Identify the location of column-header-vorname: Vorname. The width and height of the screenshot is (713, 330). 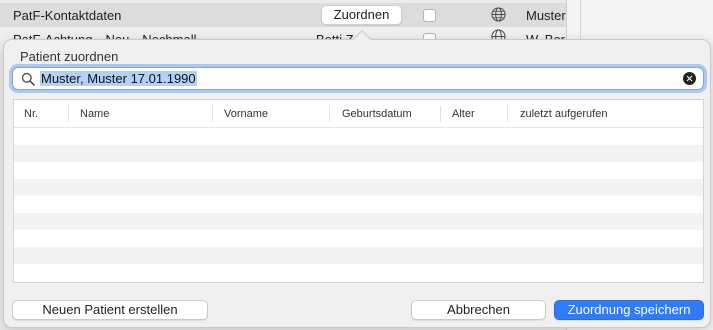
(241, 114).